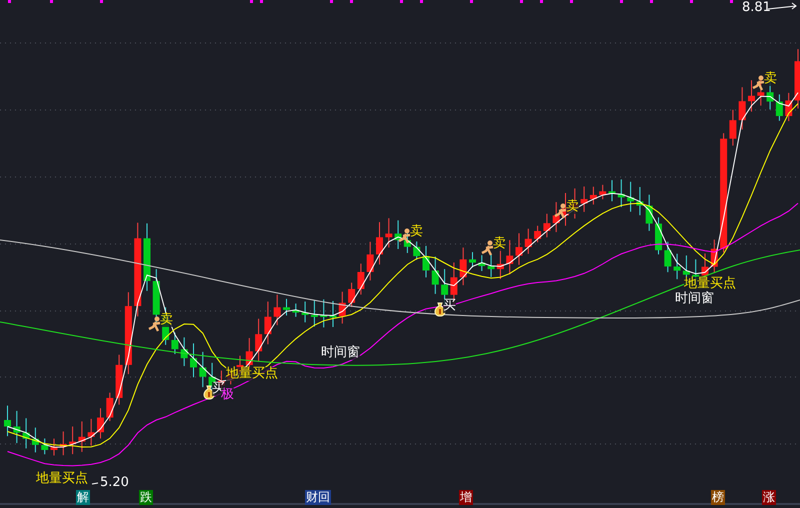 This screenshot has height=508, width=800. What do you see at coordinates (146, 497) in the screenshot?
I see `event-tag: 跌` at bounding box center [146, 497].